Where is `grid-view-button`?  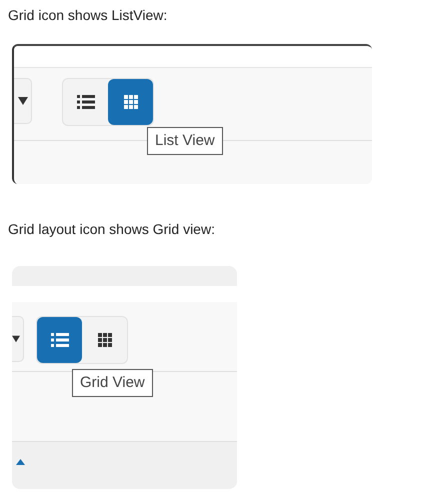
grid-view-button is located at coordinates (130, 102).